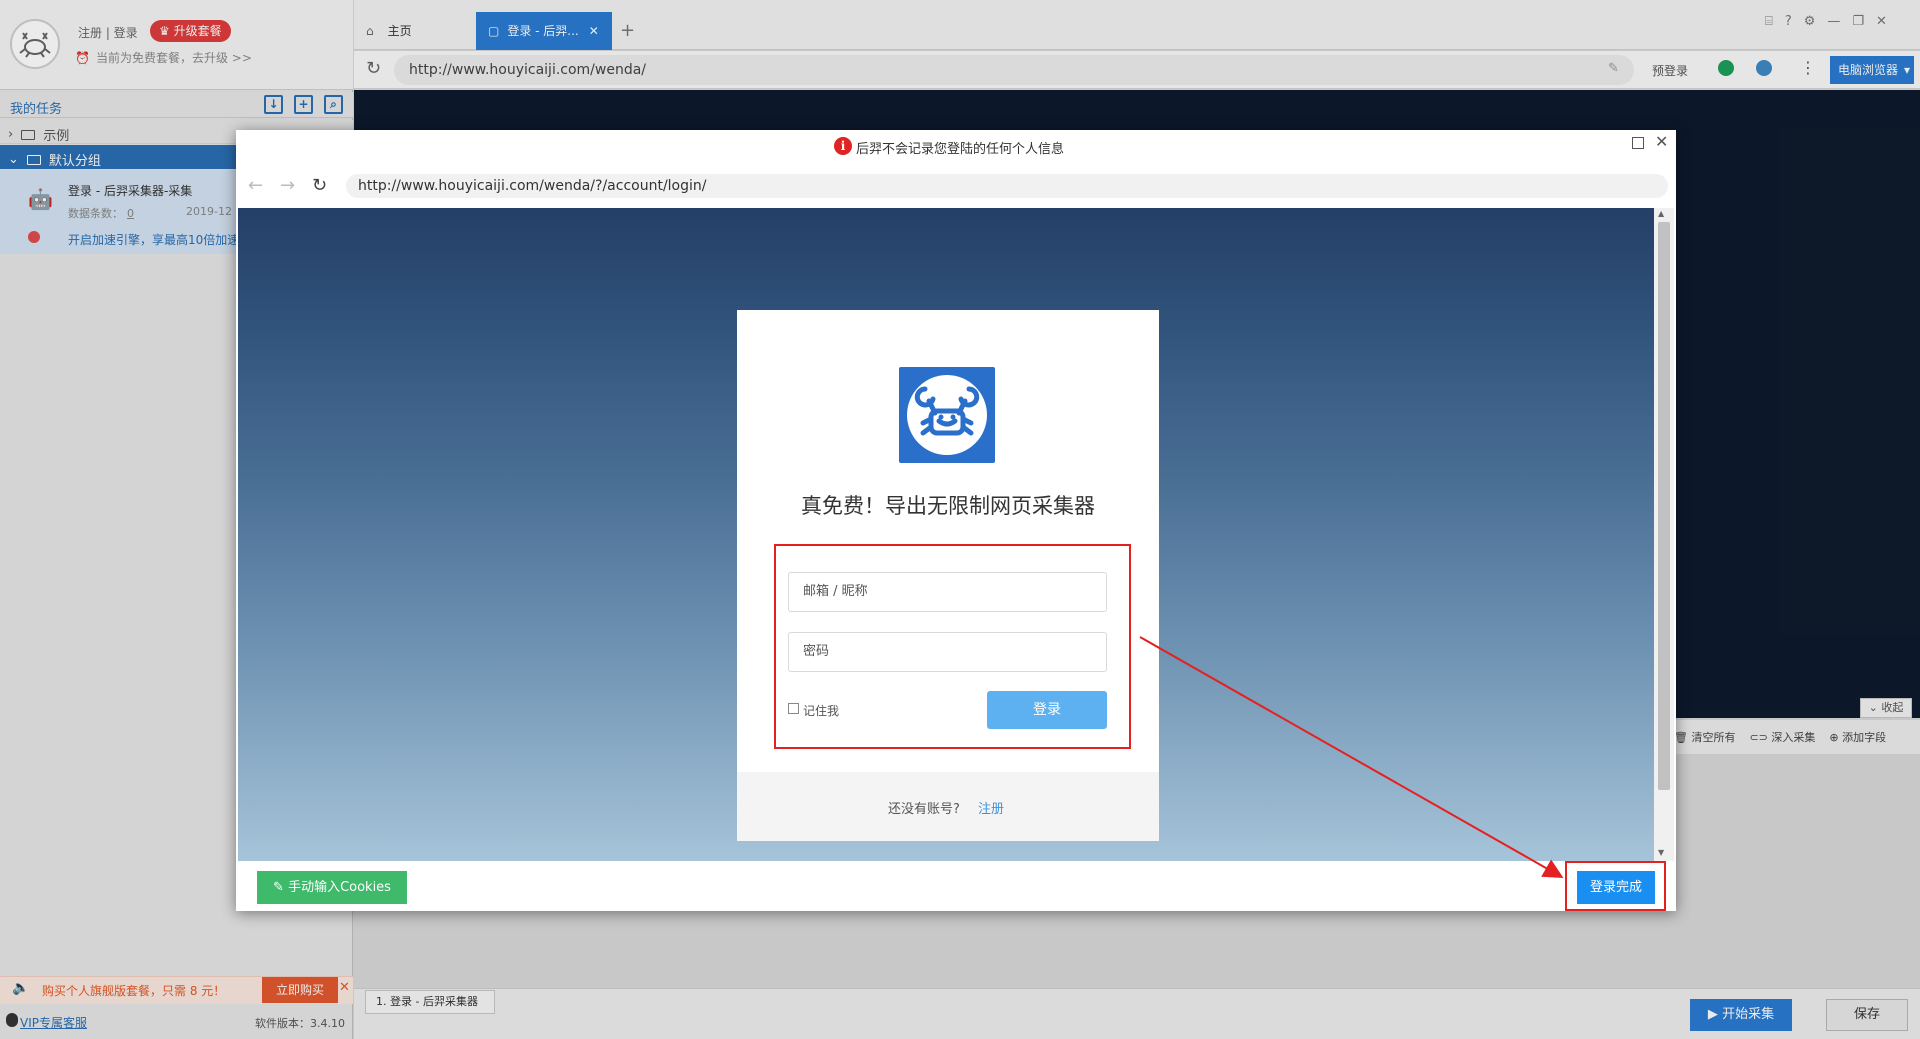 This screenshot has width=1920, height=1039. What do you see at coordinates (1661, 141) in the screenshot?
I see `close-icon: ✕` at bounding box center [1661, 141].